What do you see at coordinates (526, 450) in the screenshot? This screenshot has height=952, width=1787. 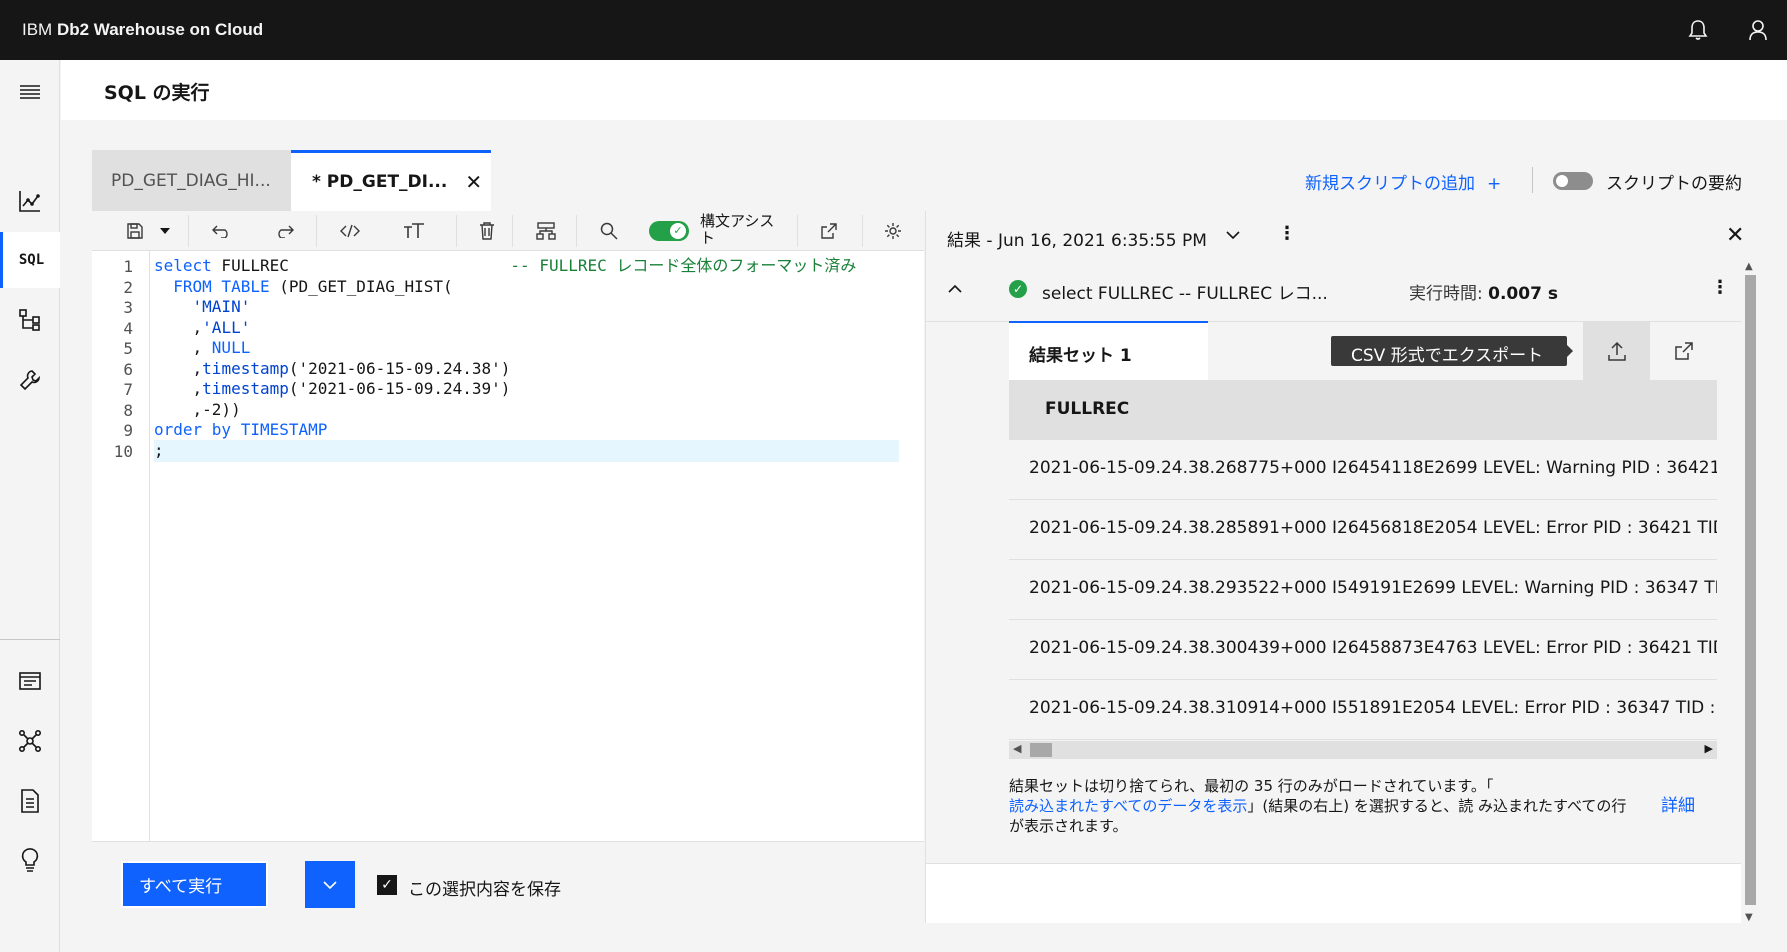 I see `code-line: ;` at bounding box center [526, 450].